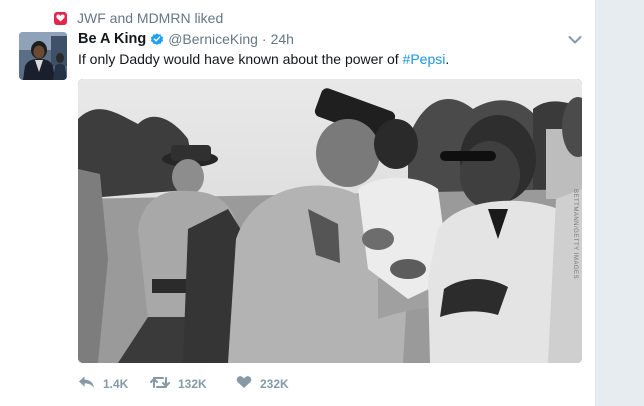  What do you see at coordinates (150, 18) in the screenshot?
I see `context-text: JWF and MDMRN liked` at bounding box center [150, 18].